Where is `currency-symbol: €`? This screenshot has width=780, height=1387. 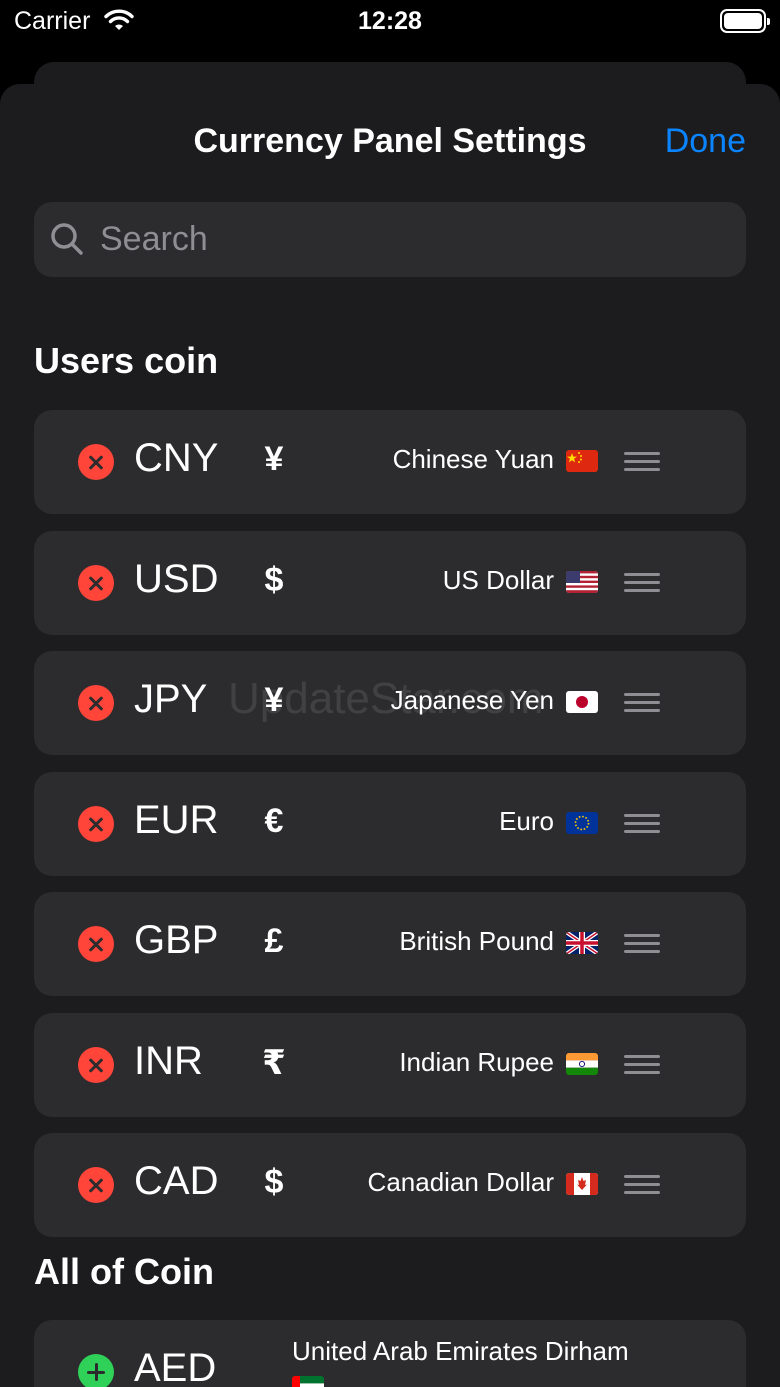 currency-symbol: € is located at coordinates (274, 821).